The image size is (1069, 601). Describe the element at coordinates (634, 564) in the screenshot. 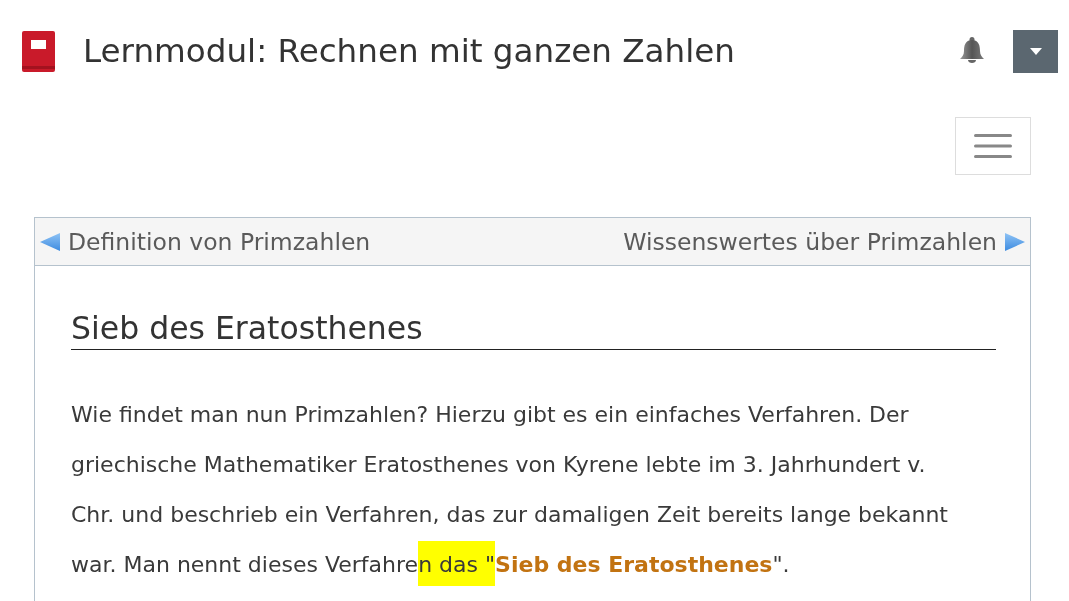

I see `term-link: Sieb des Eratosthenes` at that location.